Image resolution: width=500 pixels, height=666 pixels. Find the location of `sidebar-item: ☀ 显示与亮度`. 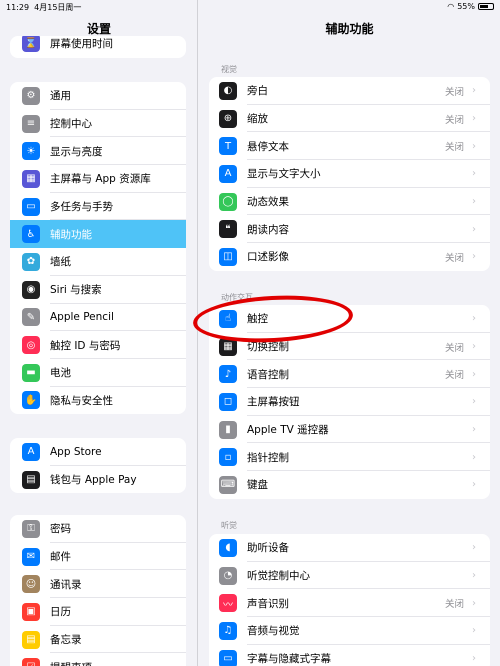

sidebar-item: ☀ 显示与亮度 is located at coordinates (98, 151).